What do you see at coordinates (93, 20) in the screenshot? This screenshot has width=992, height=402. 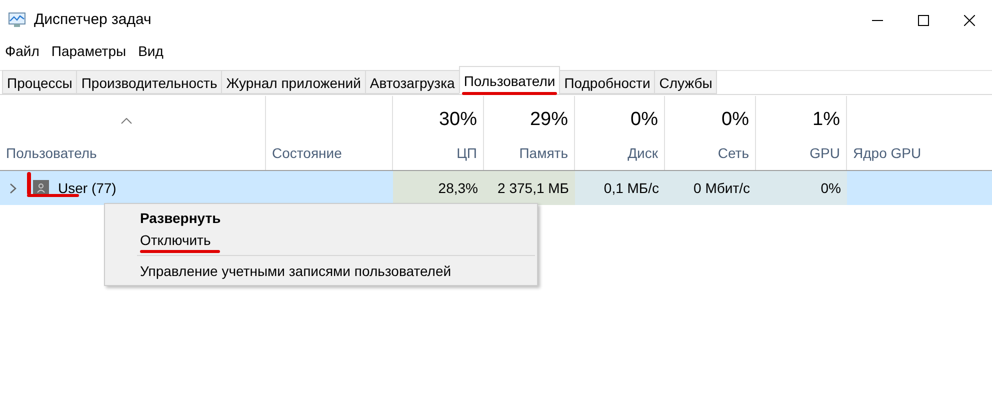 I see `window-title: Диспетчер задач` at bounding box center [93, 20].